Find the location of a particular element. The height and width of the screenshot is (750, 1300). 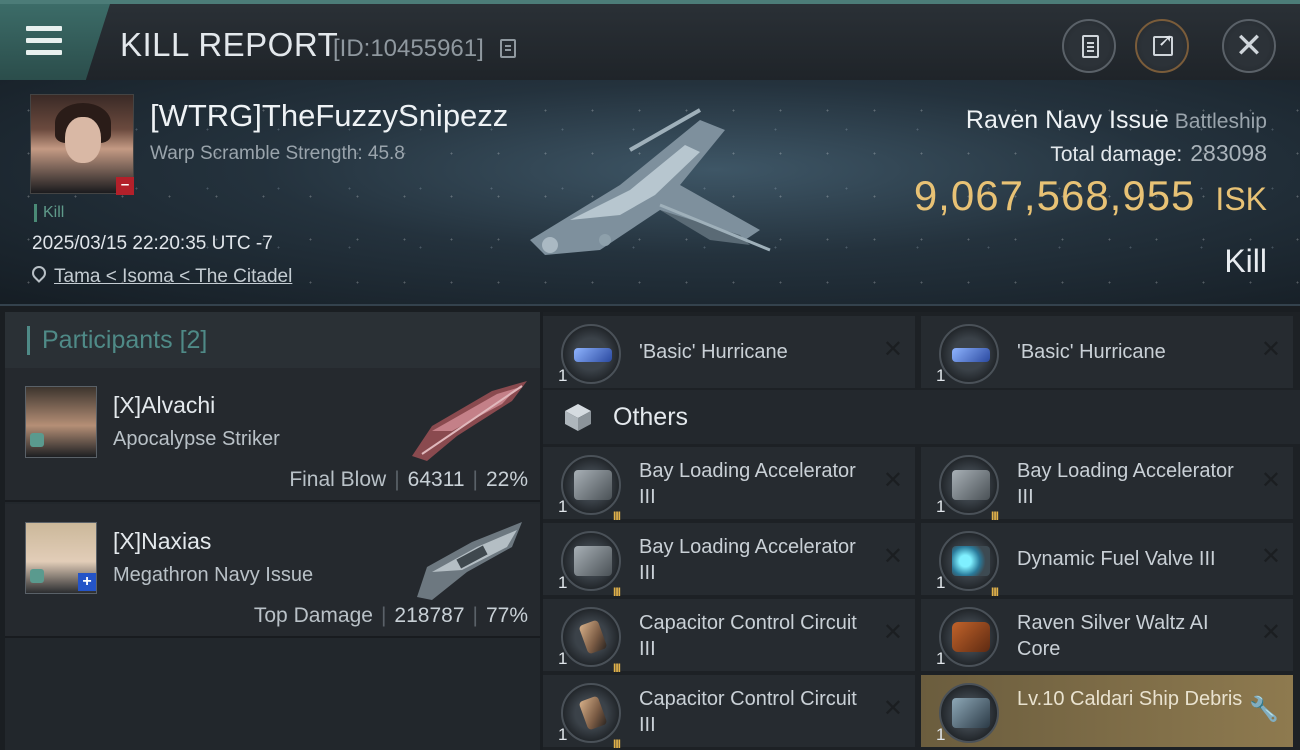

clipboard-icon is located at coordinates (1090, 46).